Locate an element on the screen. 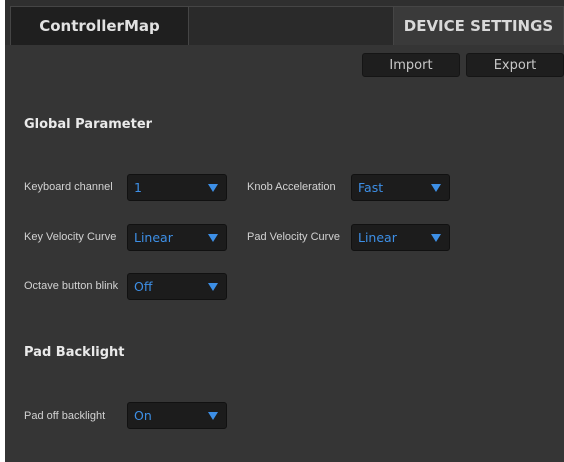 The image size is (564, 462). key-velocity-curve-label: Key Velocity Curve is located at coordinates (70, 237).